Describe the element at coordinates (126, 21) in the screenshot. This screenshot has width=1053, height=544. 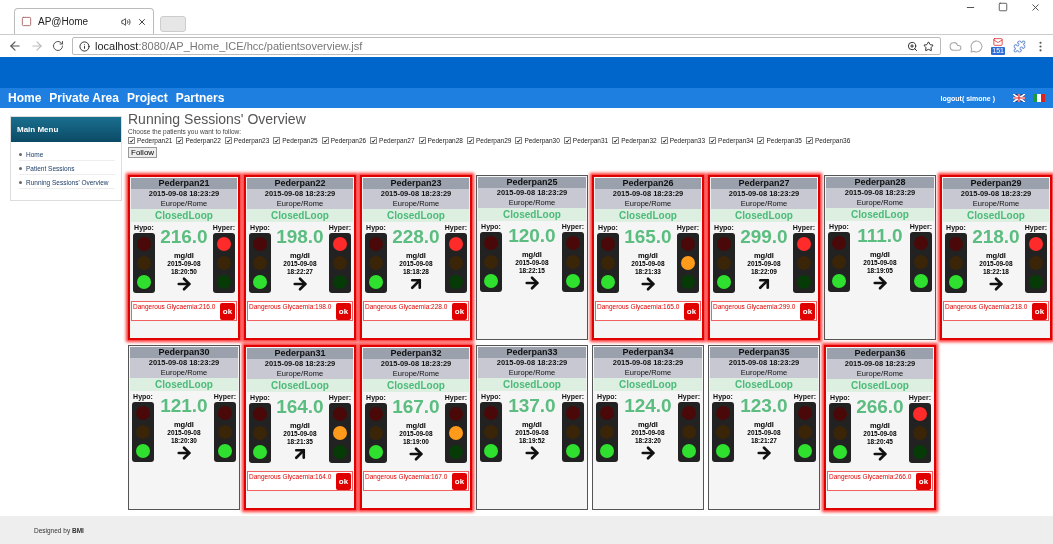
I see `speaker-icon` at that location.